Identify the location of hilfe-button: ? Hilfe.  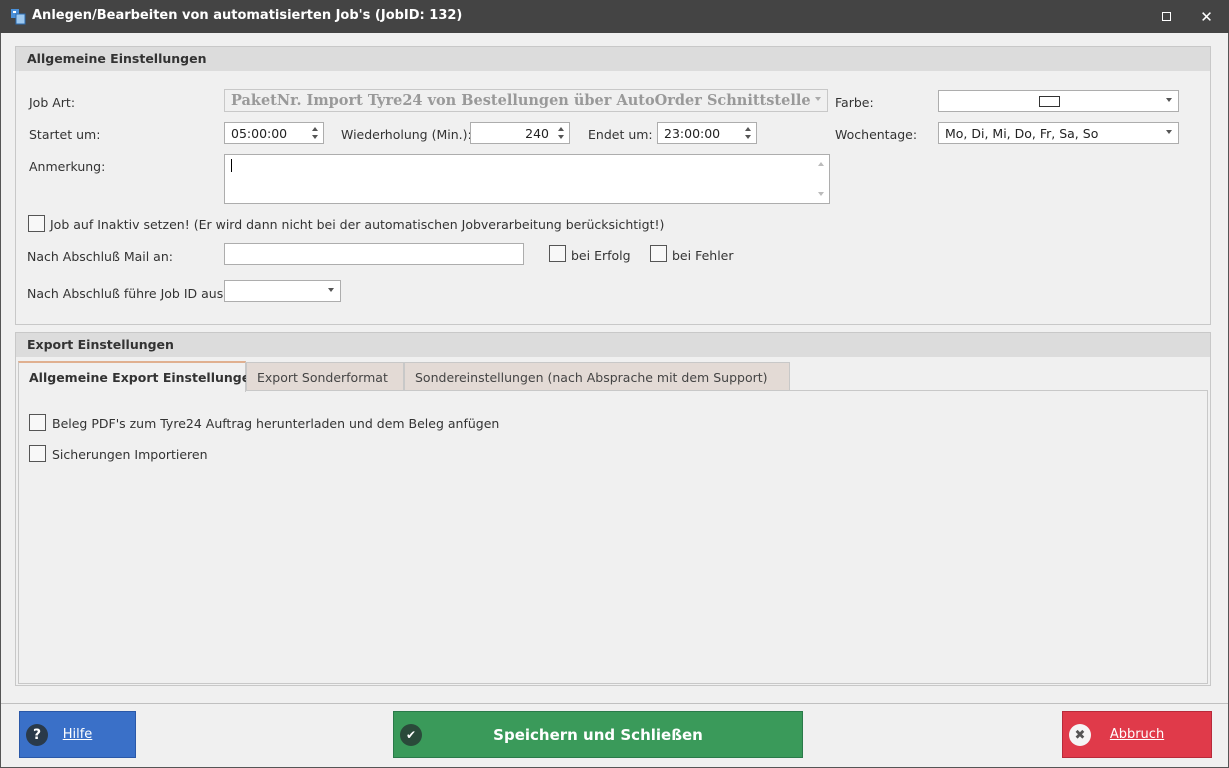
(77, 734).